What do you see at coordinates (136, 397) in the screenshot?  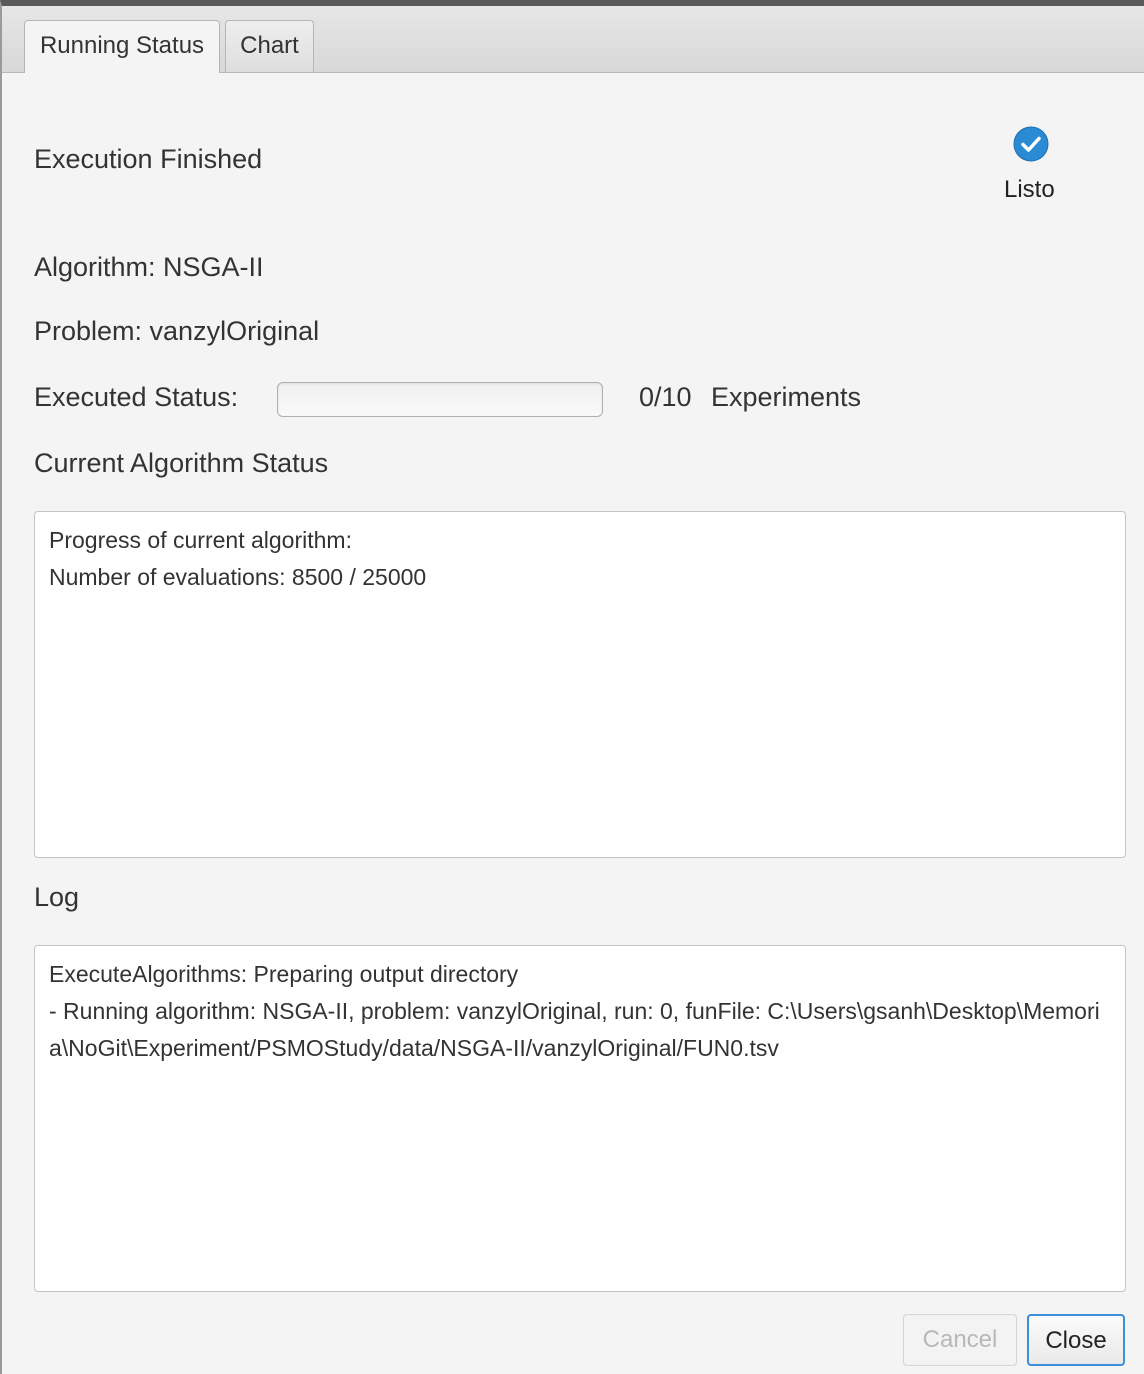 I see `executed-status-label: Executed Status:` at bounding box center [136, 397].